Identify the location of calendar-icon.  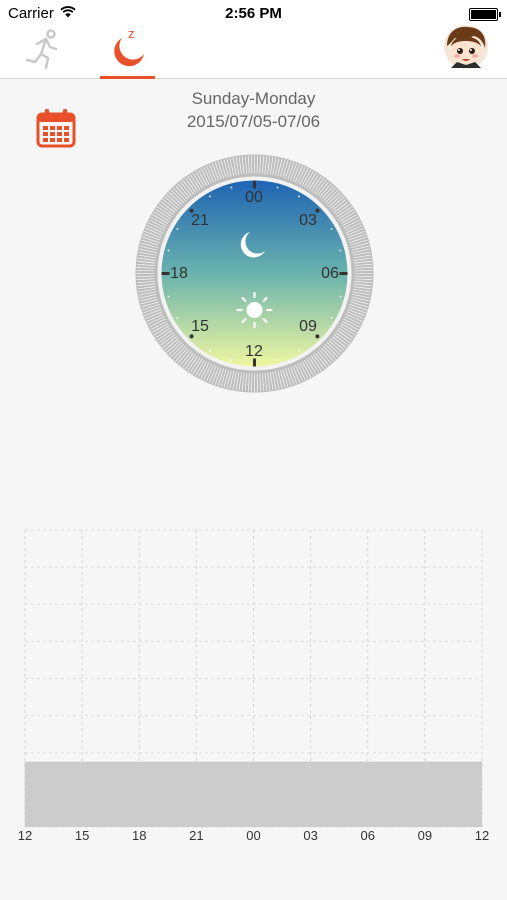
(56, 128).